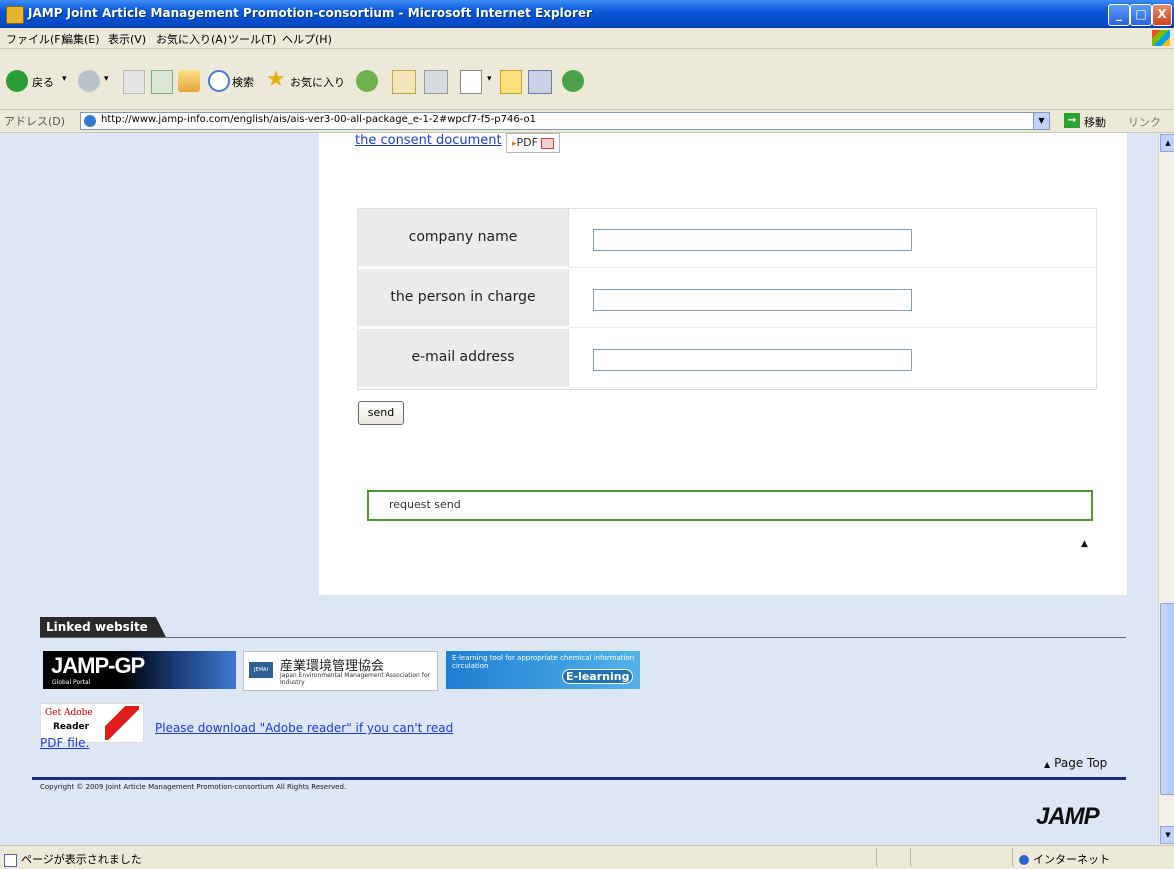 This screenshot has width=1174, height=869. I want to click on scroll-thumb, so click(1167, 699).